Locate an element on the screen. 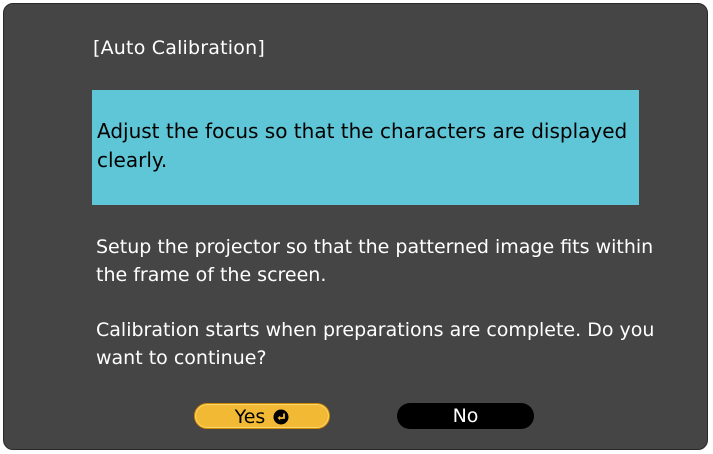 The height and width of the screenshot is (454, 713). yes-button: Yes is located at coordinates (262, 416).